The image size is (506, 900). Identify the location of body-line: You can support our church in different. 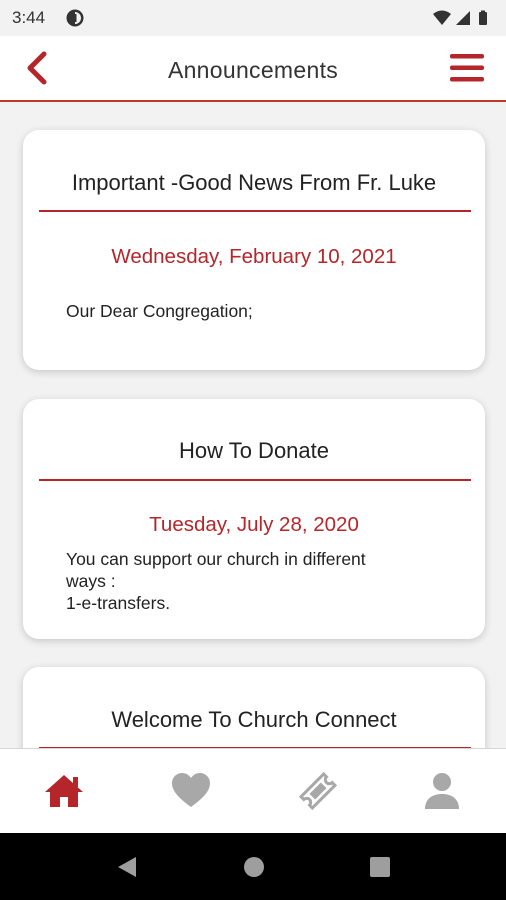
(216, 559).